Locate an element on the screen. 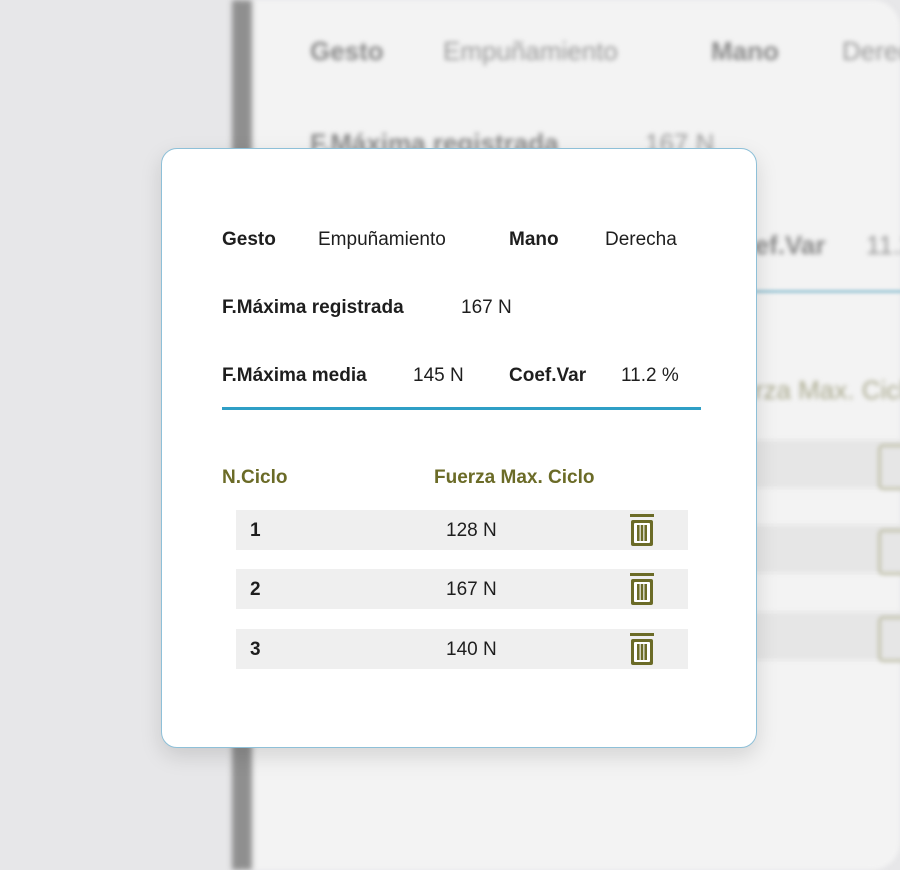  cycle-number: 1 is located at coordinates (255, 530).